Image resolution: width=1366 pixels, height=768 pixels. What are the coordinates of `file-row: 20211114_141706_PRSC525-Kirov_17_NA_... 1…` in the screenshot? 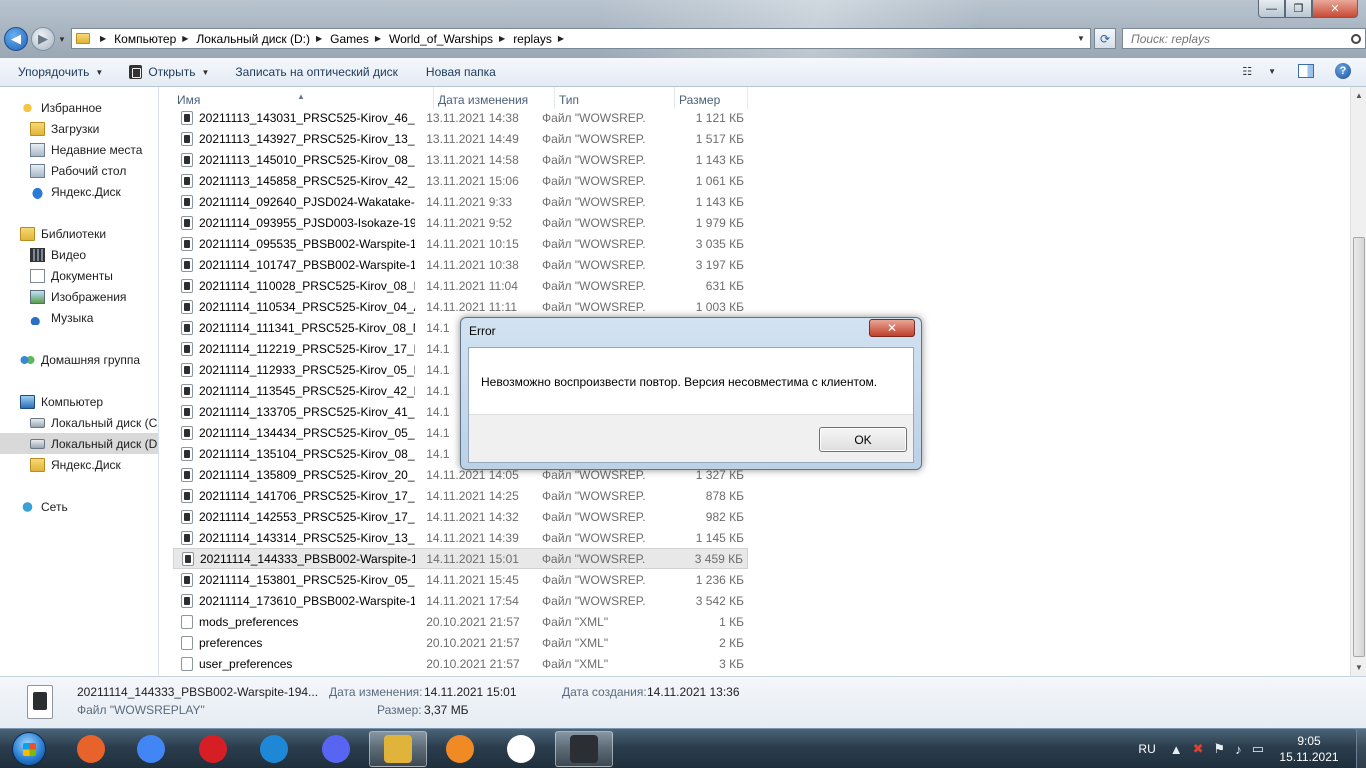 It's located at (460, 495).